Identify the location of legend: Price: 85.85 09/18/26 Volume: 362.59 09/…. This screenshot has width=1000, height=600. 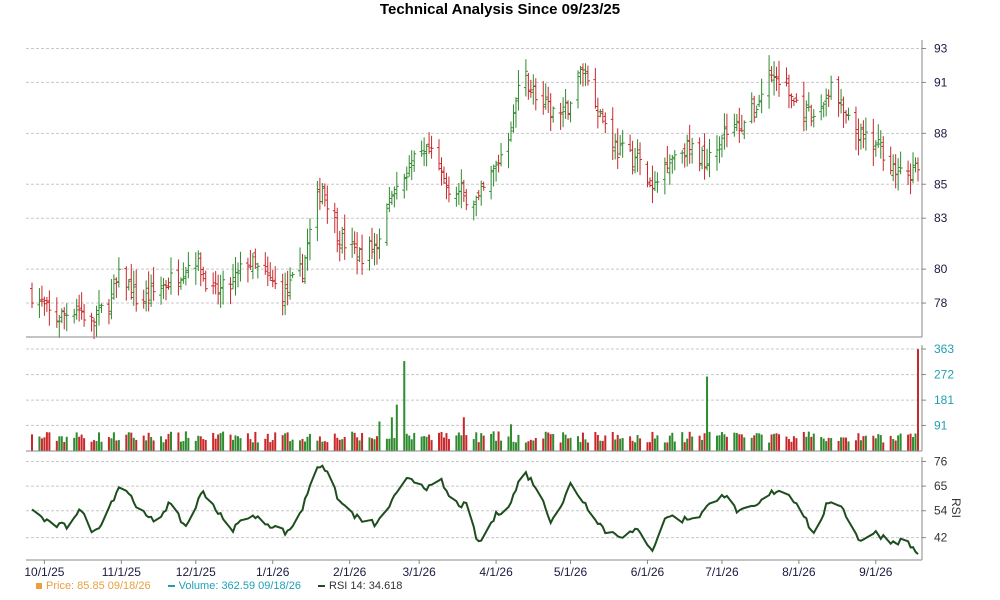
(226, 586).